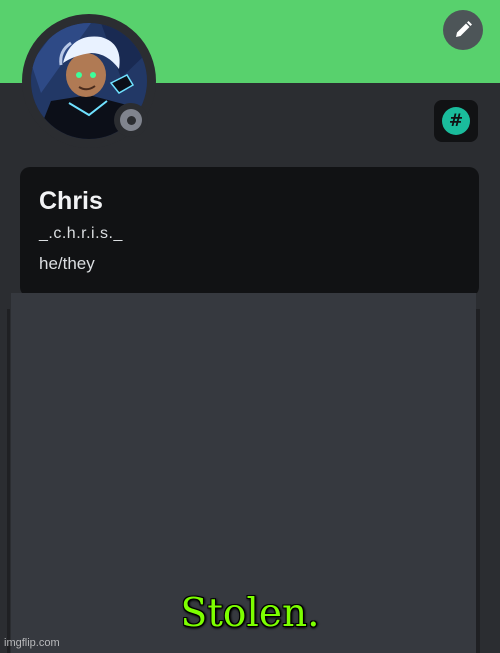 The image size is (500, 653). I want to click on edit-profile-button, so click(463, 30).